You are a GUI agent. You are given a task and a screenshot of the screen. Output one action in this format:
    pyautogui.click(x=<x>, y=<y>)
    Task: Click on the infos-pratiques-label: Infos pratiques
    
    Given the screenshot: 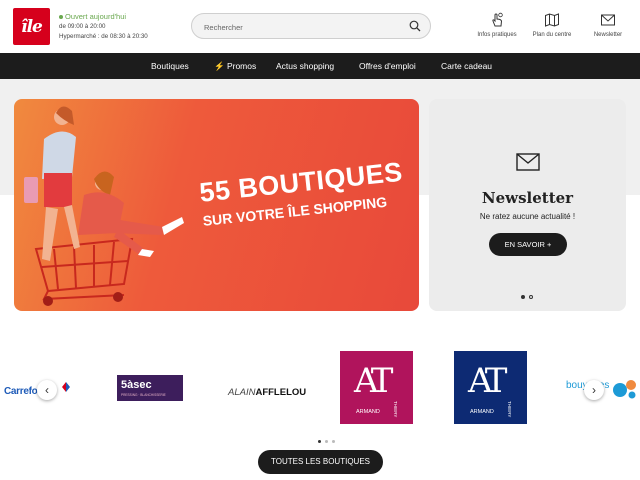 What is the action you would take?
    pyautogui.click(x=497, y=35)
    